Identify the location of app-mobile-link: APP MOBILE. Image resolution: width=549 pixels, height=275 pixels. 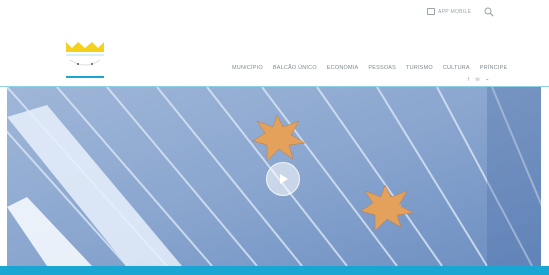
(449, 11).